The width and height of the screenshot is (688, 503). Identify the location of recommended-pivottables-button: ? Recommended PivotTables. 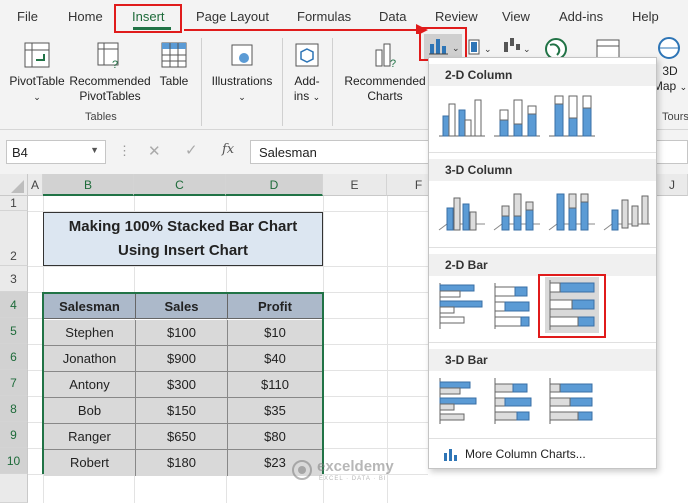
(110, 72).